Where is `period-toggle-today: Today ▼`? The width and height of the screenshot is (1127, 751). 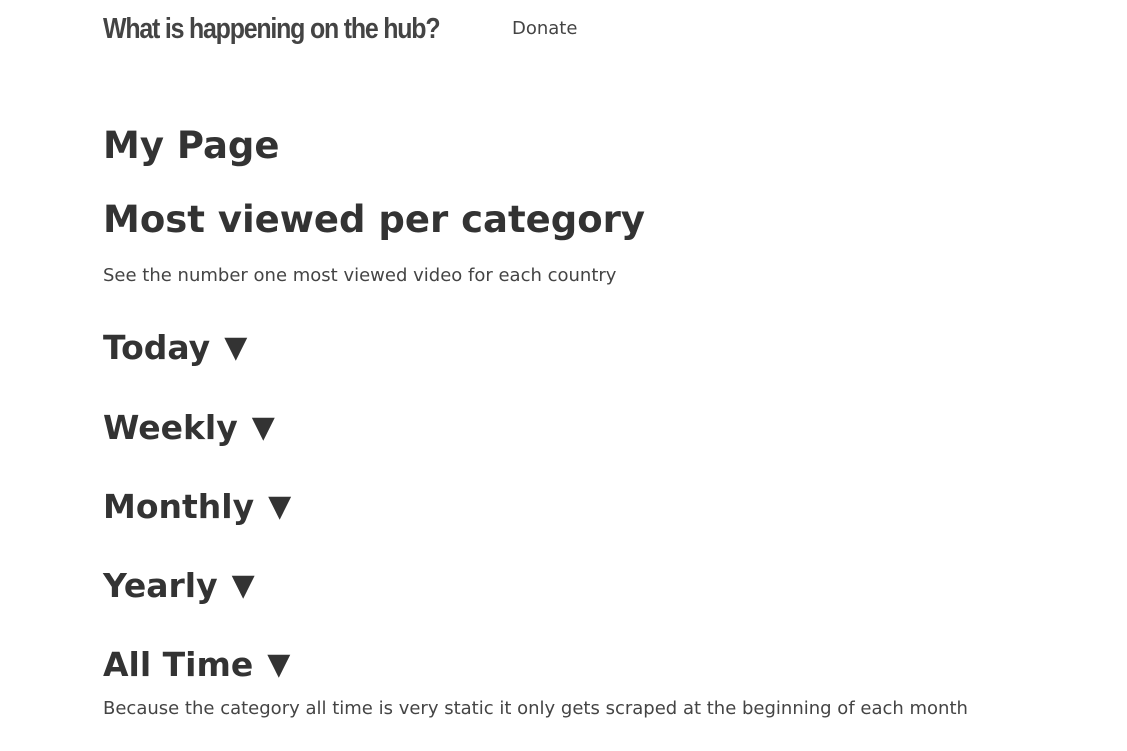 period-toggle-today: Today ▼ is located at coordinates (583, 348).